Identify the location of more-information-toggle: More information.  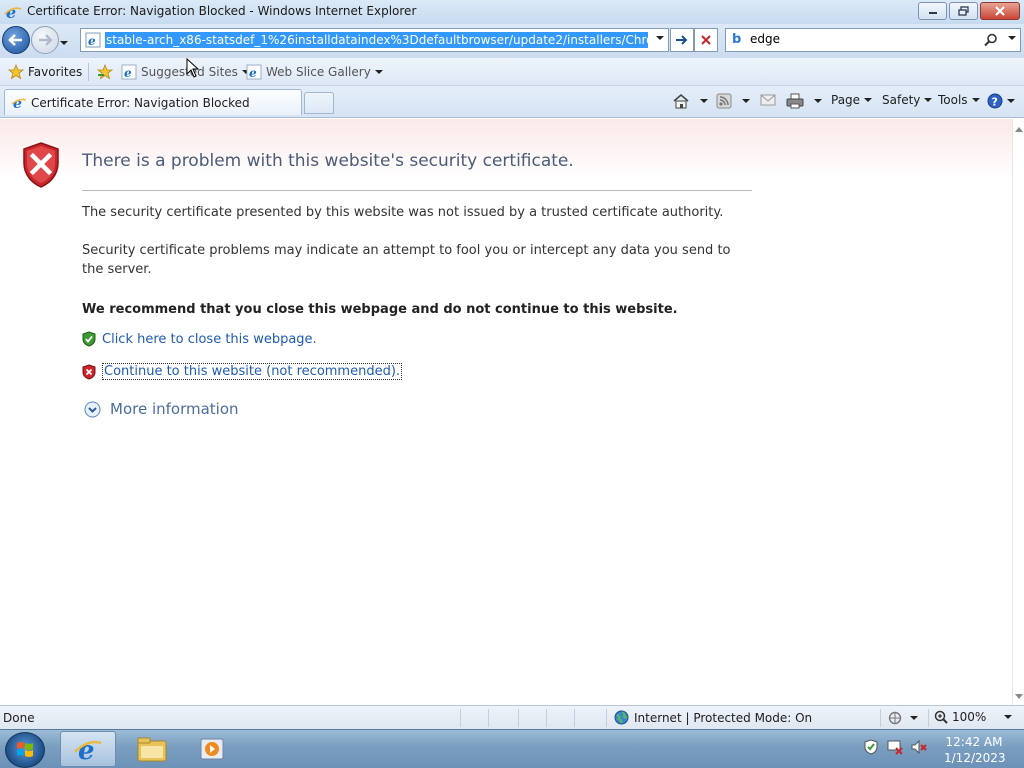
(161, 409).